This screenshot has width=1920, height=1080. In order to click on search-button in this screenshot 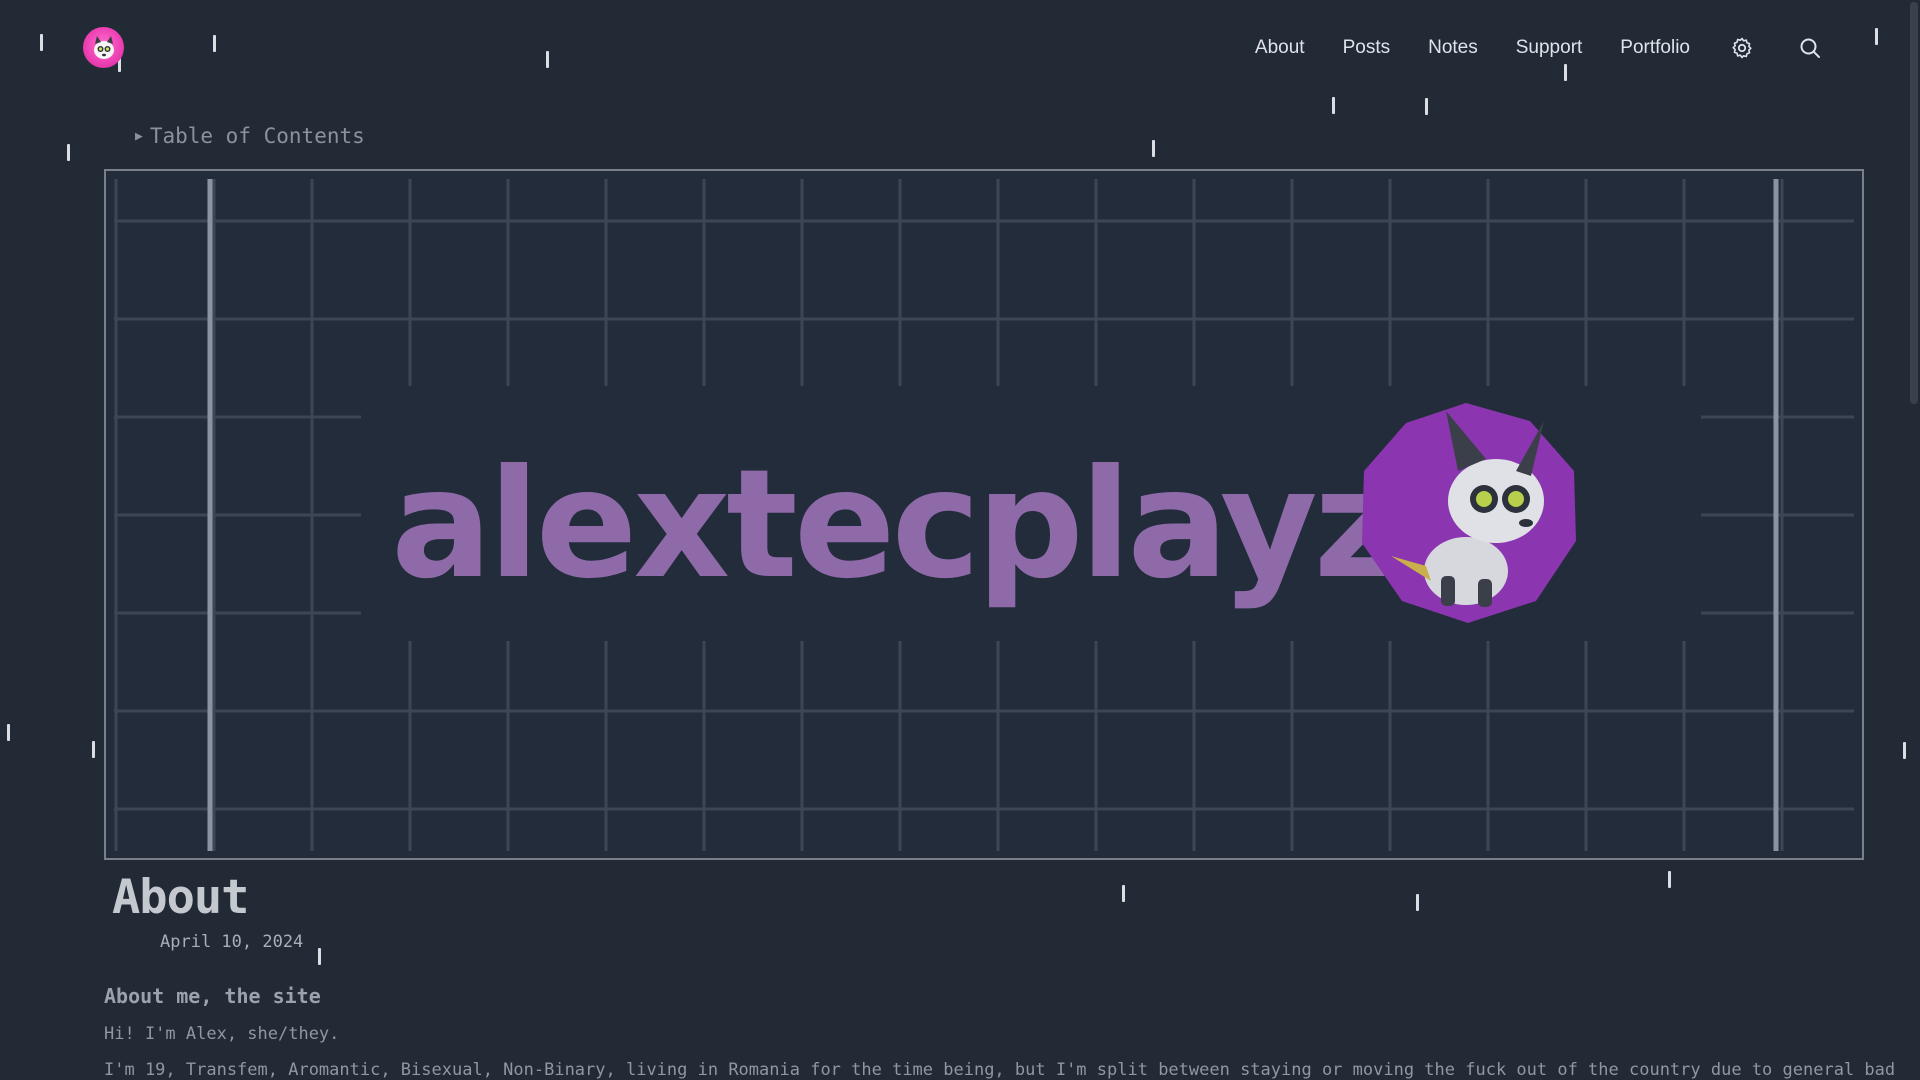, I will do `click(1810, 48)`.